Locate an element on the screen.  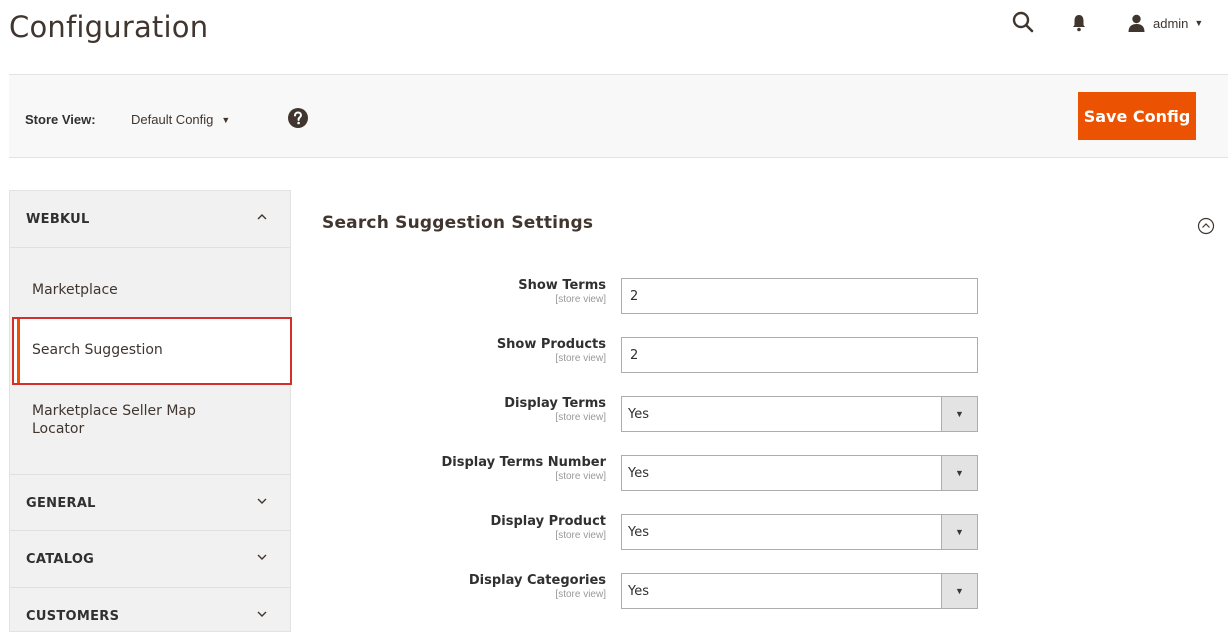
field-label: Display Terms Number is located at coordinates (523, 462).